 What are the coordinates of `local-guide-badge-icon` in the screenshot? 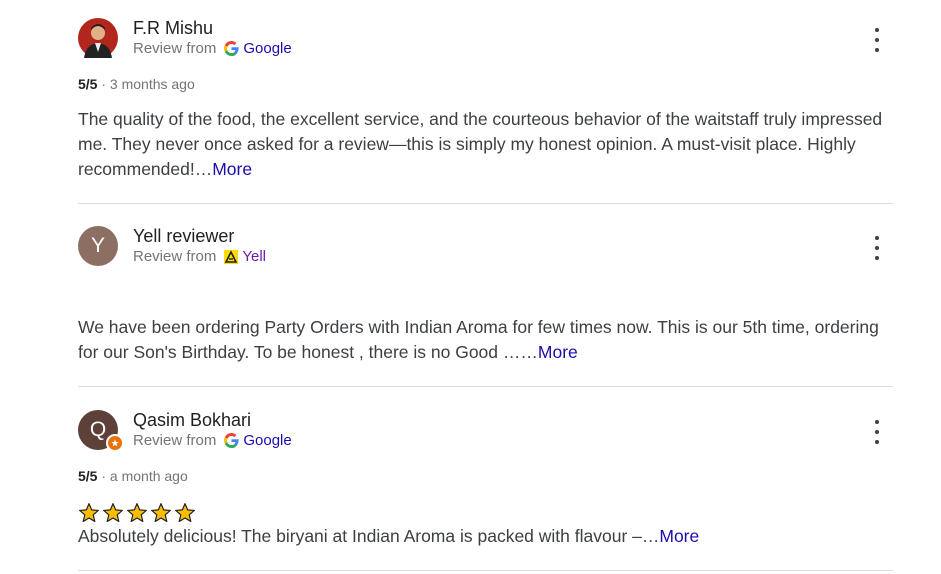 It's located at (115, 443).